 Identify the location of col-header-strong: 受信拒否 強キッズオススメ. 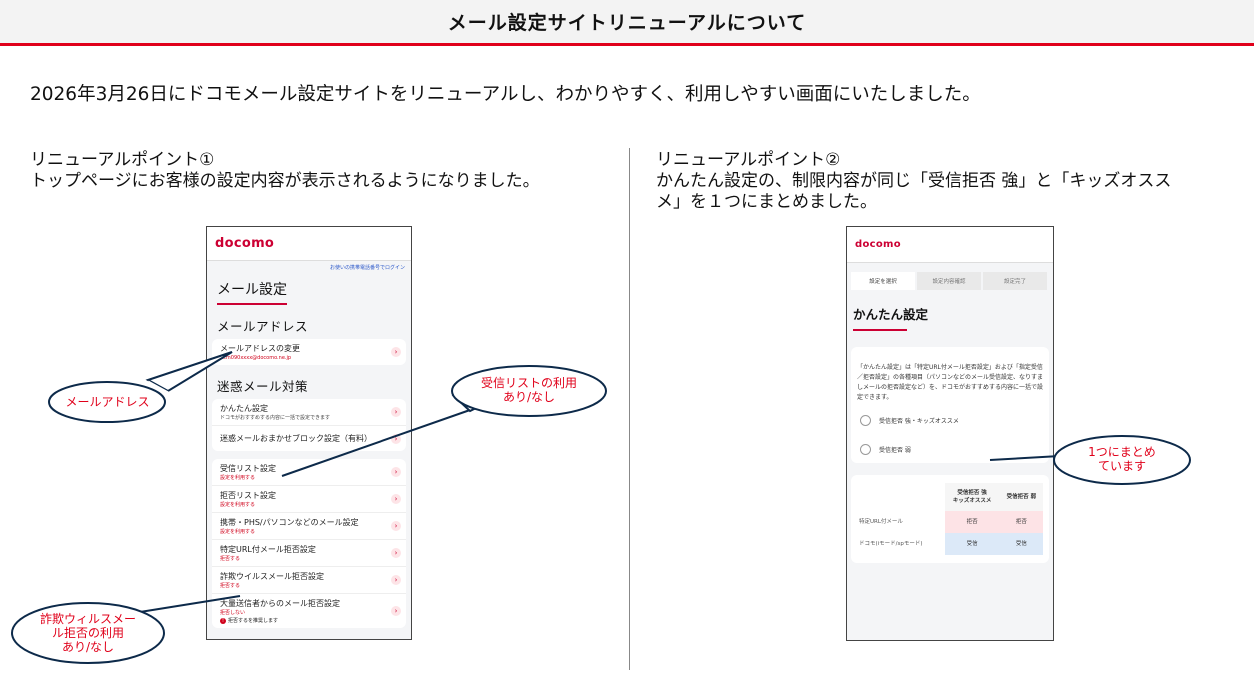
(972, 497).